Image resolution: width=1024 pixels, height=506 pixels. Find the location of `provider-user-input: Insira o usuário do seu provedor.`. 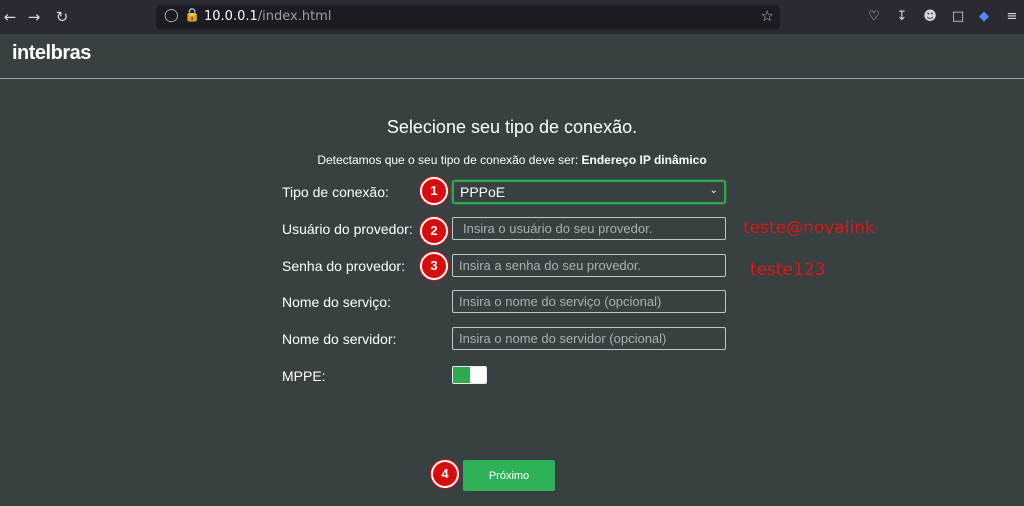

provider-user-input: Insira o usuário do seu provedor. is located at coordinates (589, 228).